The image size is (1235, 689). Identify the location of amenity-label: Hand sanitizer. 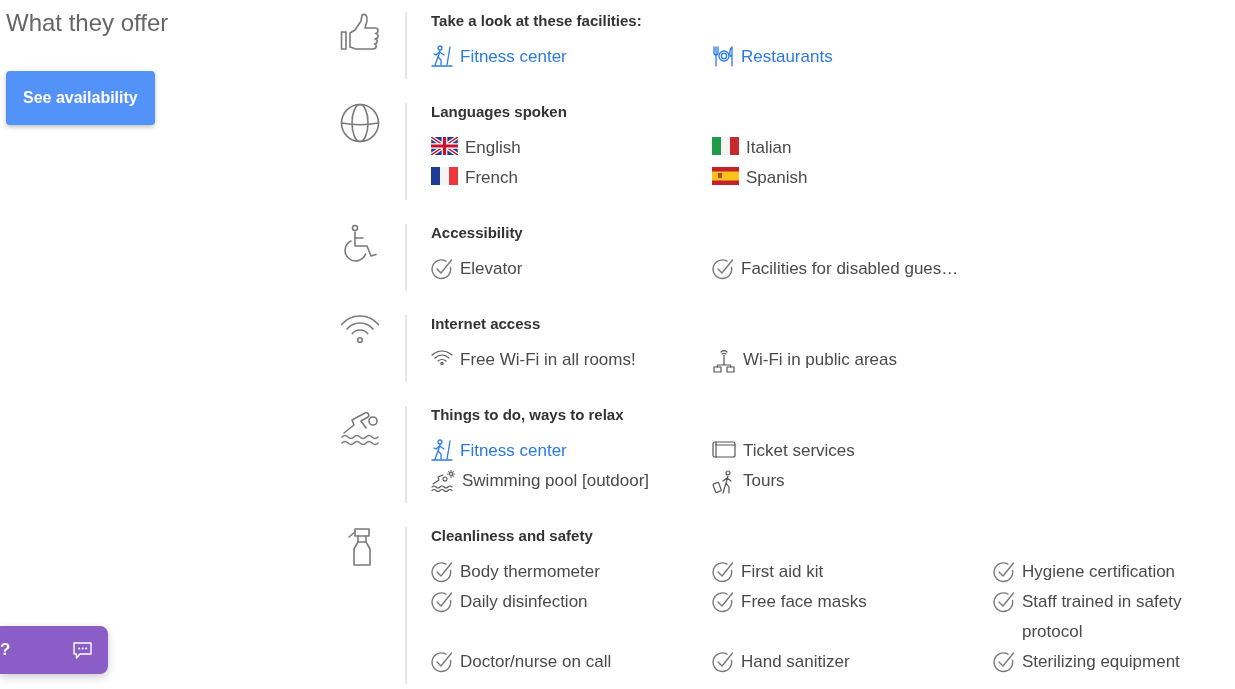
(795, 662).